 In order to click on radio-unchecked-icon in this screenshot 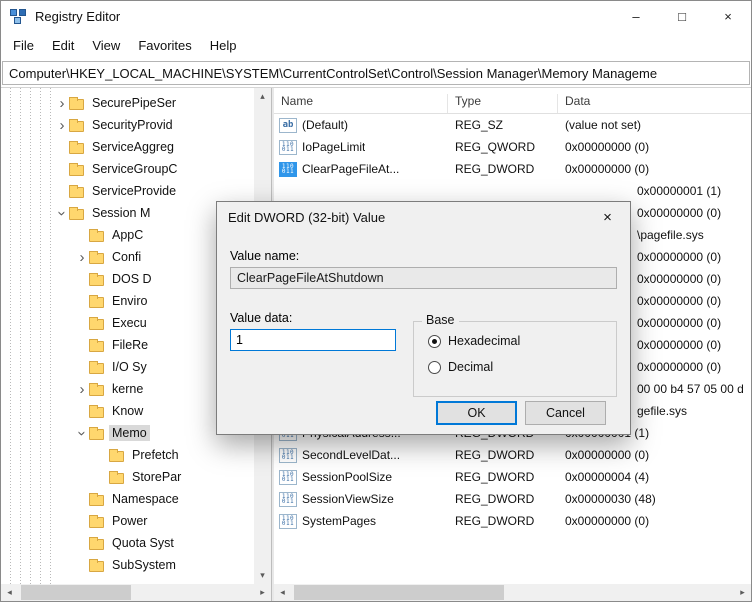, I will do `click(434, 367)`.